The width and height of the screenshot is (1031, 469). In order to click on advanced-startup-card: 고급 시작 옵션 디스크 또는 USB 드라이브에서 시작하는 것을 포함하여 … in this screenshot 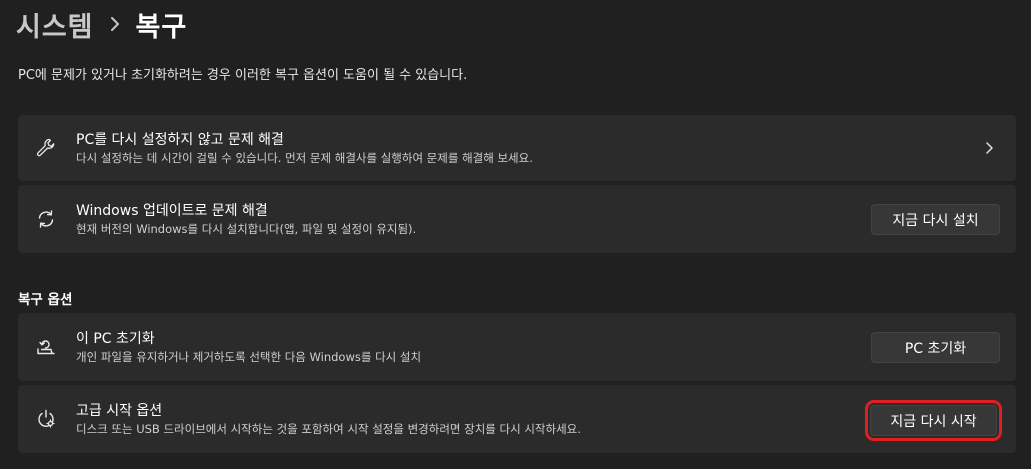, I will do `click(517, 419)`.